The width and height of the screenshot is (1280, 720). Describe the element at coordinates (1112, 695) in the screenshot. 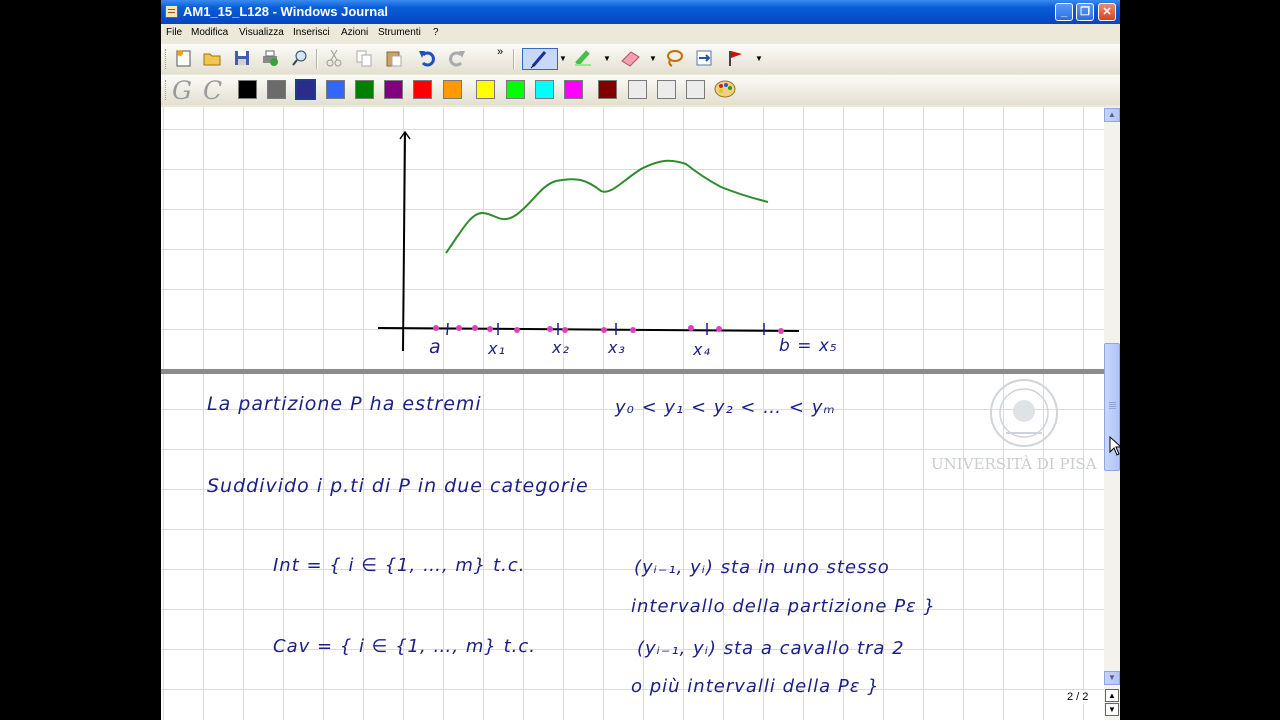

I see `previous-page-icon: ▲` at that location.